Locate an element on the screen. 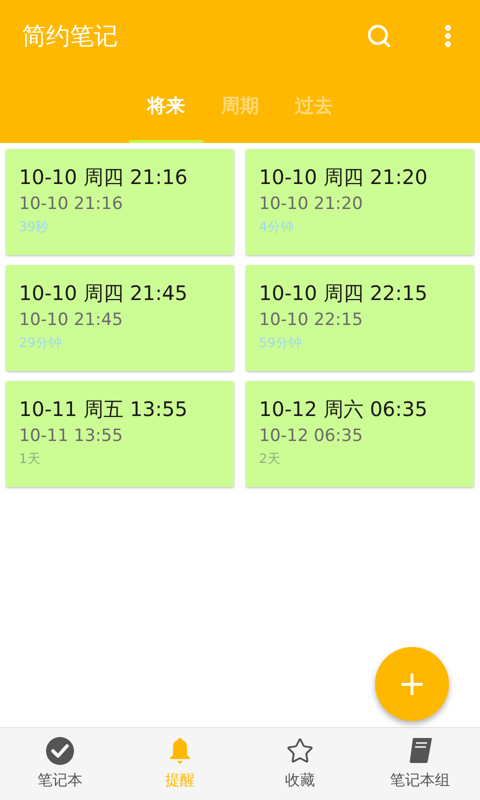  reminder-title: 10-11 周五 13:55 is located at coordinates (103, 409).